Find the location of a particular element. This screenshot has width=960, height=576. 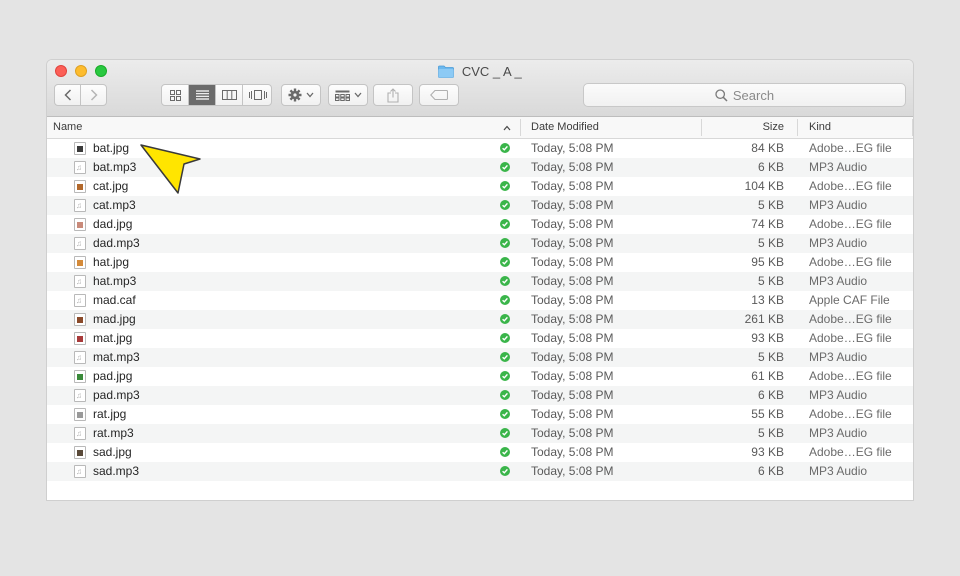

back-button is located at coordinates (68, 95).